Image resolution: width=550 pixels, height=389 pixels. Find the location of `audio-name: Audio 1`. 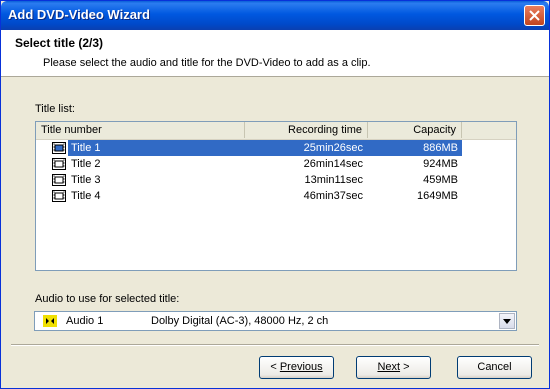

audio-name: Audio 1 is located at coordinates (85, 321).